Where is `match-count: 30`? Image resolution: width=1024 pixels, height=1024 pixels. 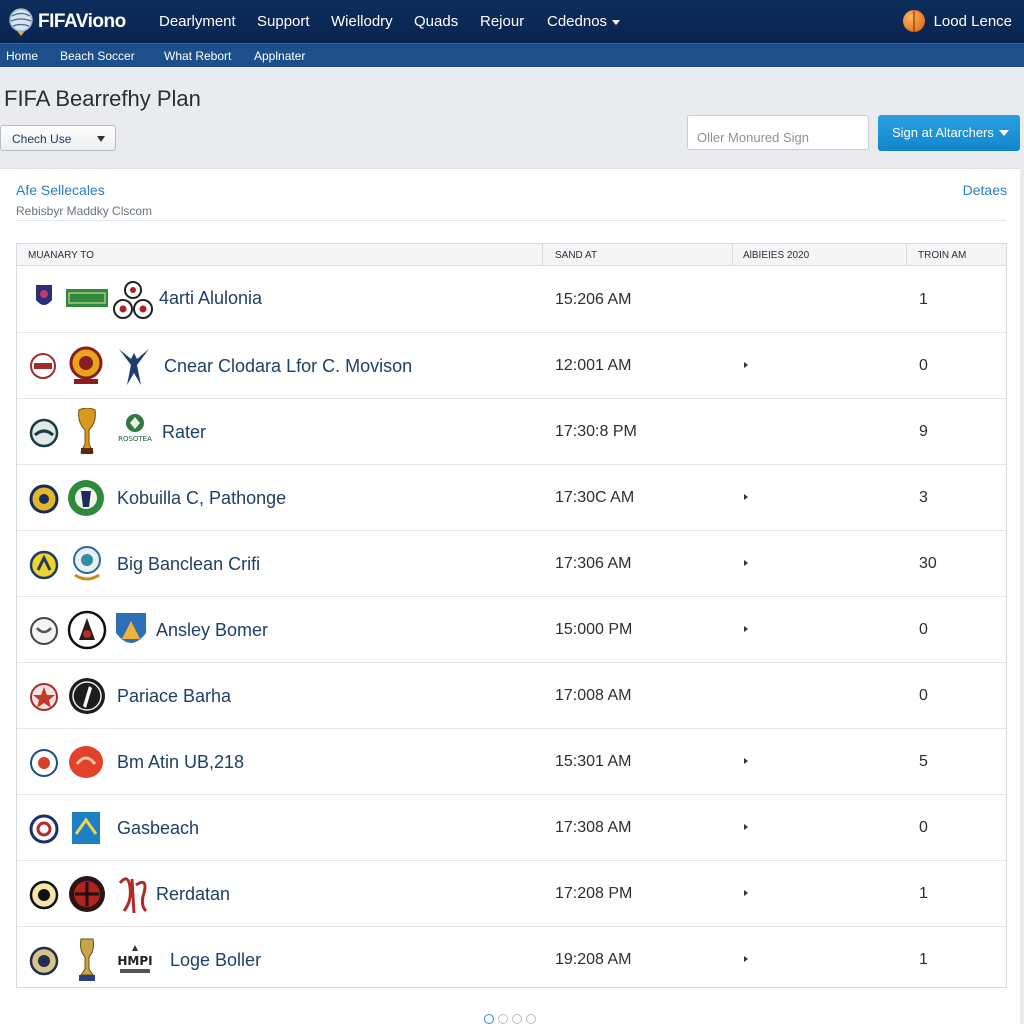
match-count: 30 is located at coordinates (928, 563).